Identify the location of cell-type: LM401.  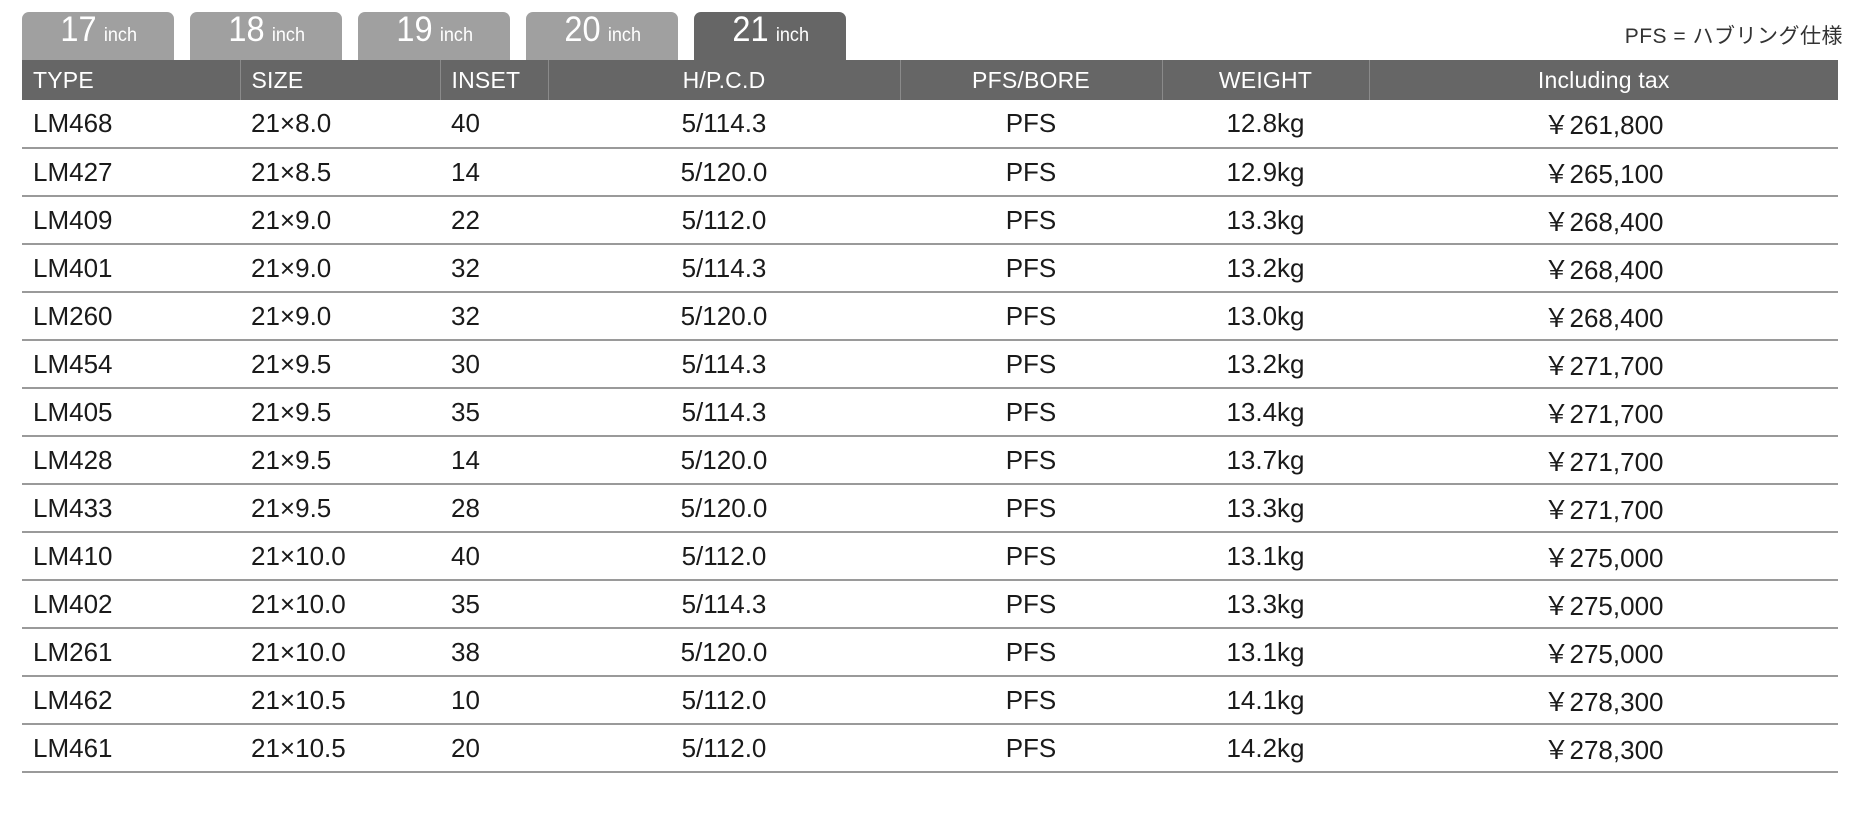
(131, 268).